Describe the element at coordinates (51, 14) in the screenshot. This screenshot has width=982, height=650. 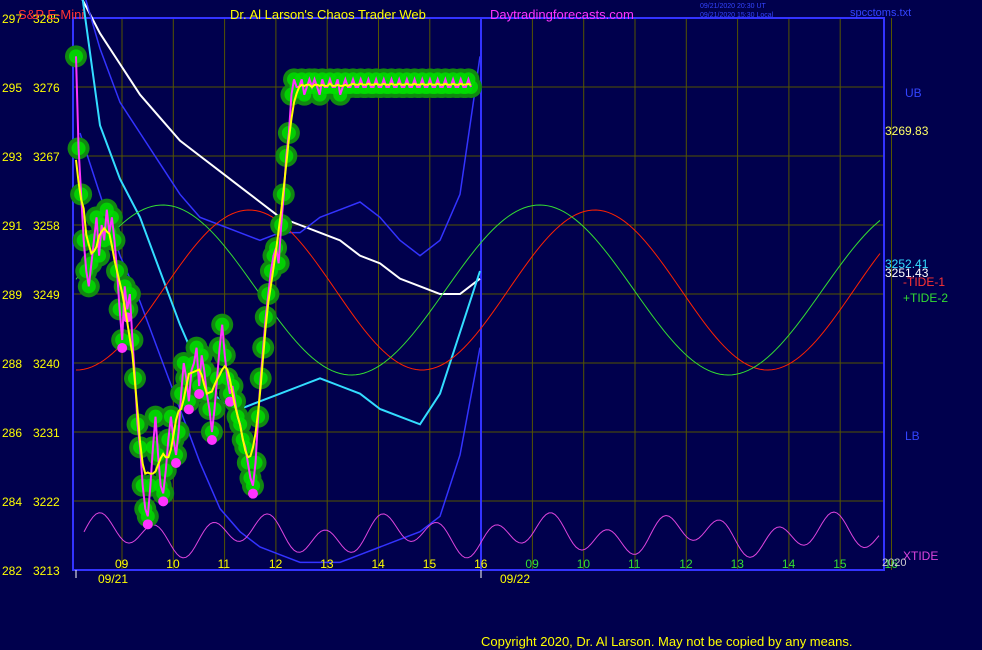
I see `symbol-title: S&P E-Mini` at that location.